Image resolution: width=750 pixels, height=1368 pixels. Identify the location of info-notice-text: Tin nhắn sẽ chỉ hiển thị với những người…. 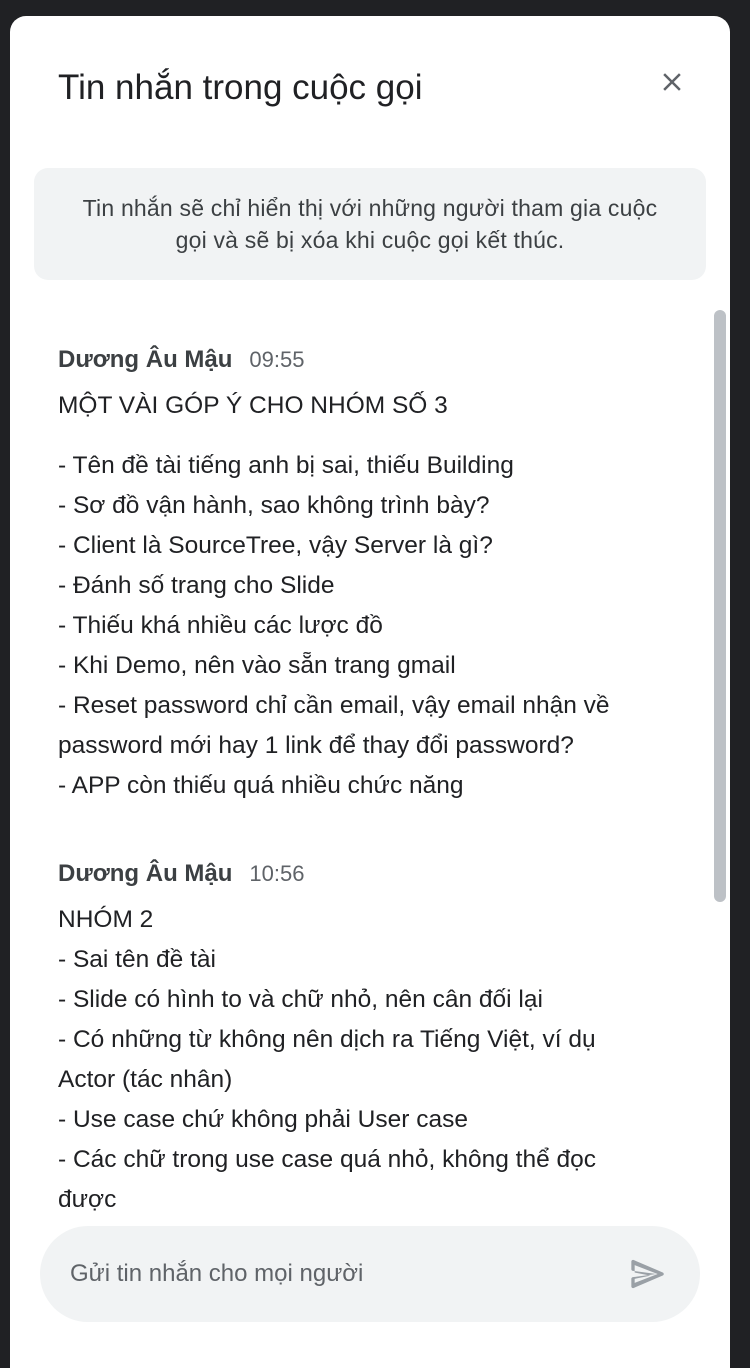
(370, 224).